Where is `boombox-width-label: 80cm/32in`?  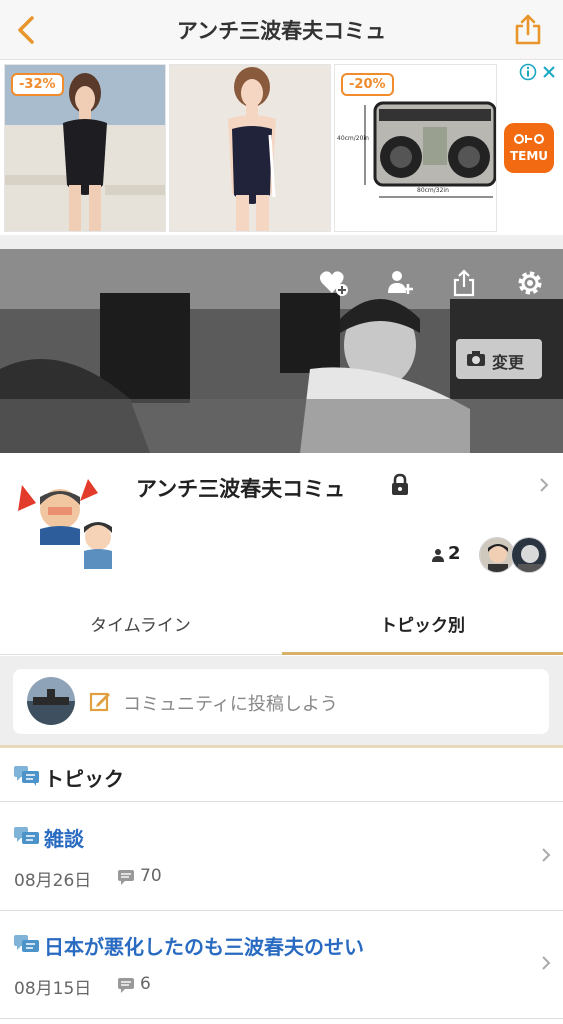
boombox-width-label: 80cm/32in is located at coordinates (433, 190).